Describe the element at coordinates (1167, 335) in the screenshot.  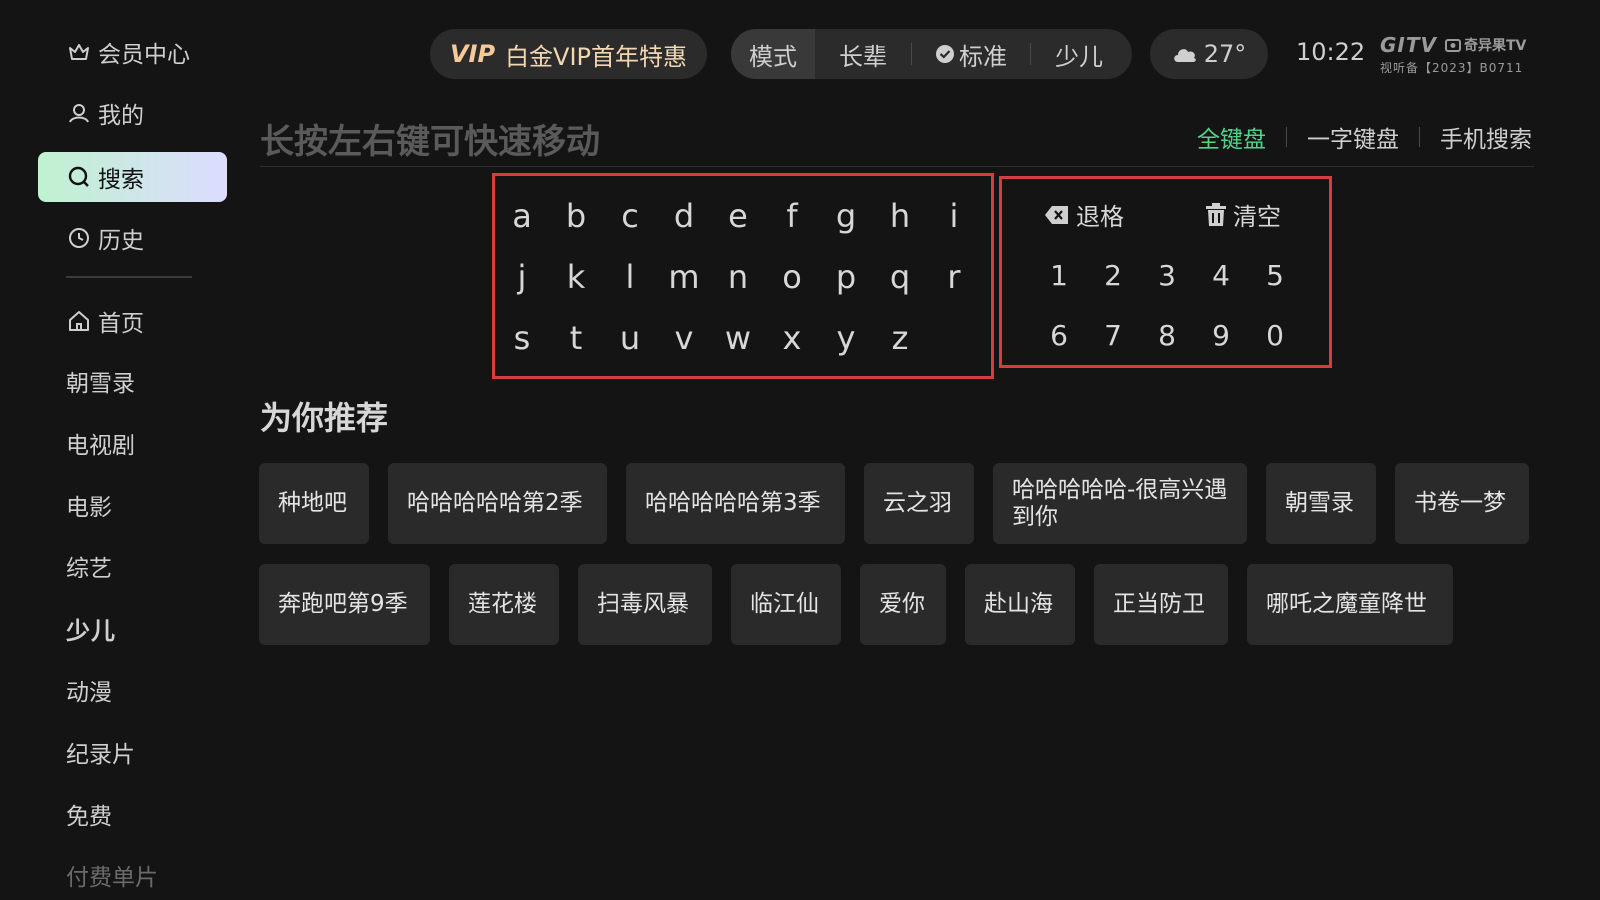
I see `key-digit: 8` at that location.